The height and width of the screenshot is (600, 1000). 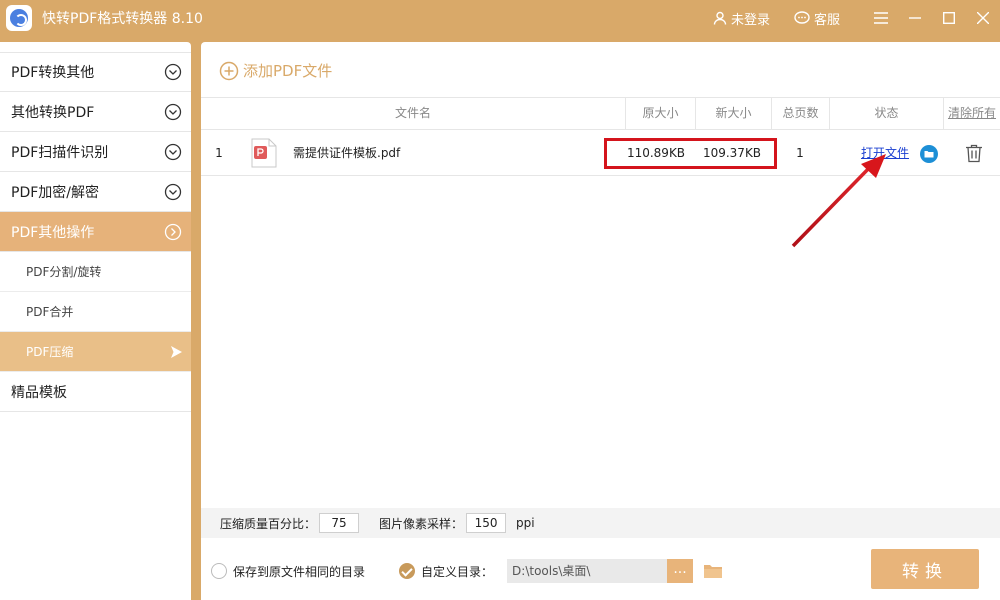 I want to click on minimize-icon, so click(x=915, y=18).